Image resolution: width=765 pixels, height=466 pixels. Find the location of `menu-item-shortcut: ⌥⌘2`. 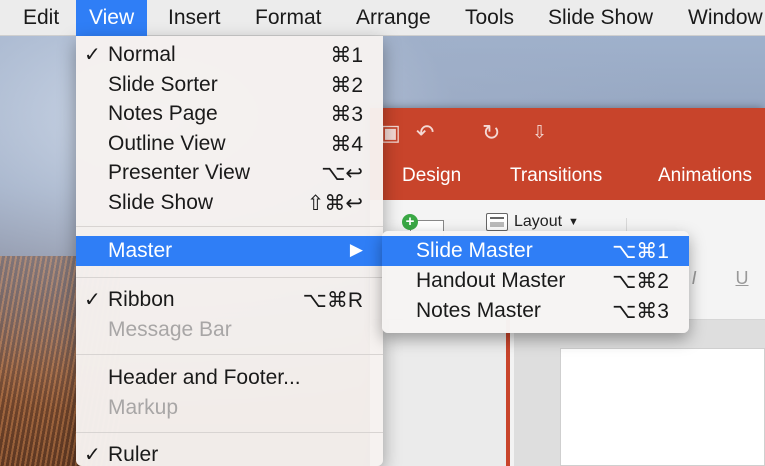

menu-item-shortcut: ⌥⌘2 is located at coordinates (640, 281).